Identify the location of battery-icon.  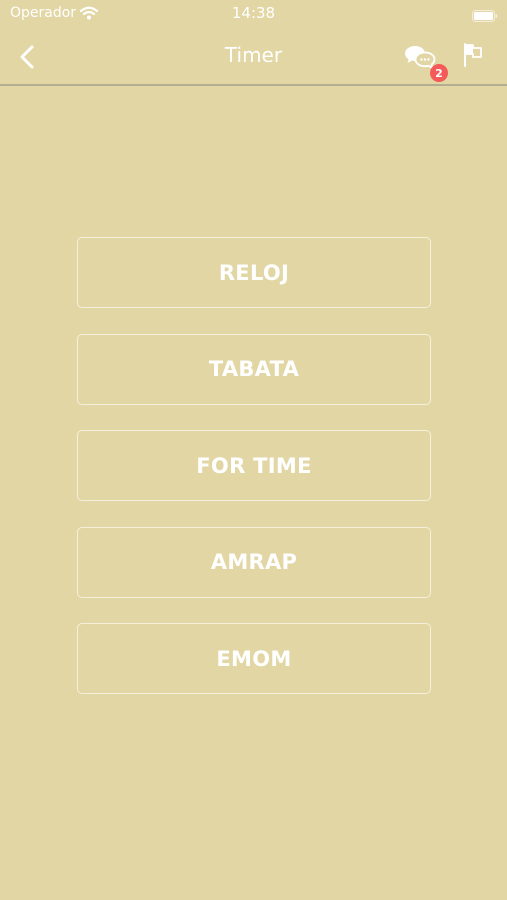
(485, 14).